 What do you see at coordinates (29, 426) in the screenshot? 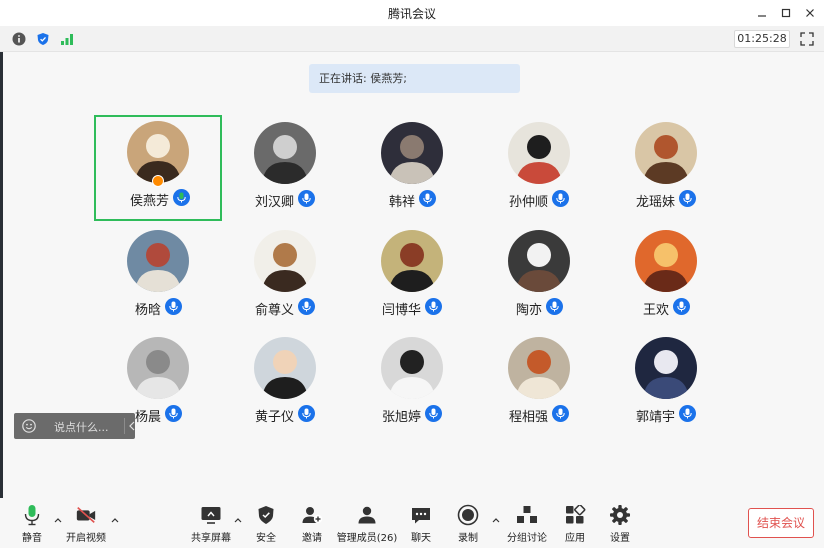
I see `emoji-icon` at bounding box center [29, 426].